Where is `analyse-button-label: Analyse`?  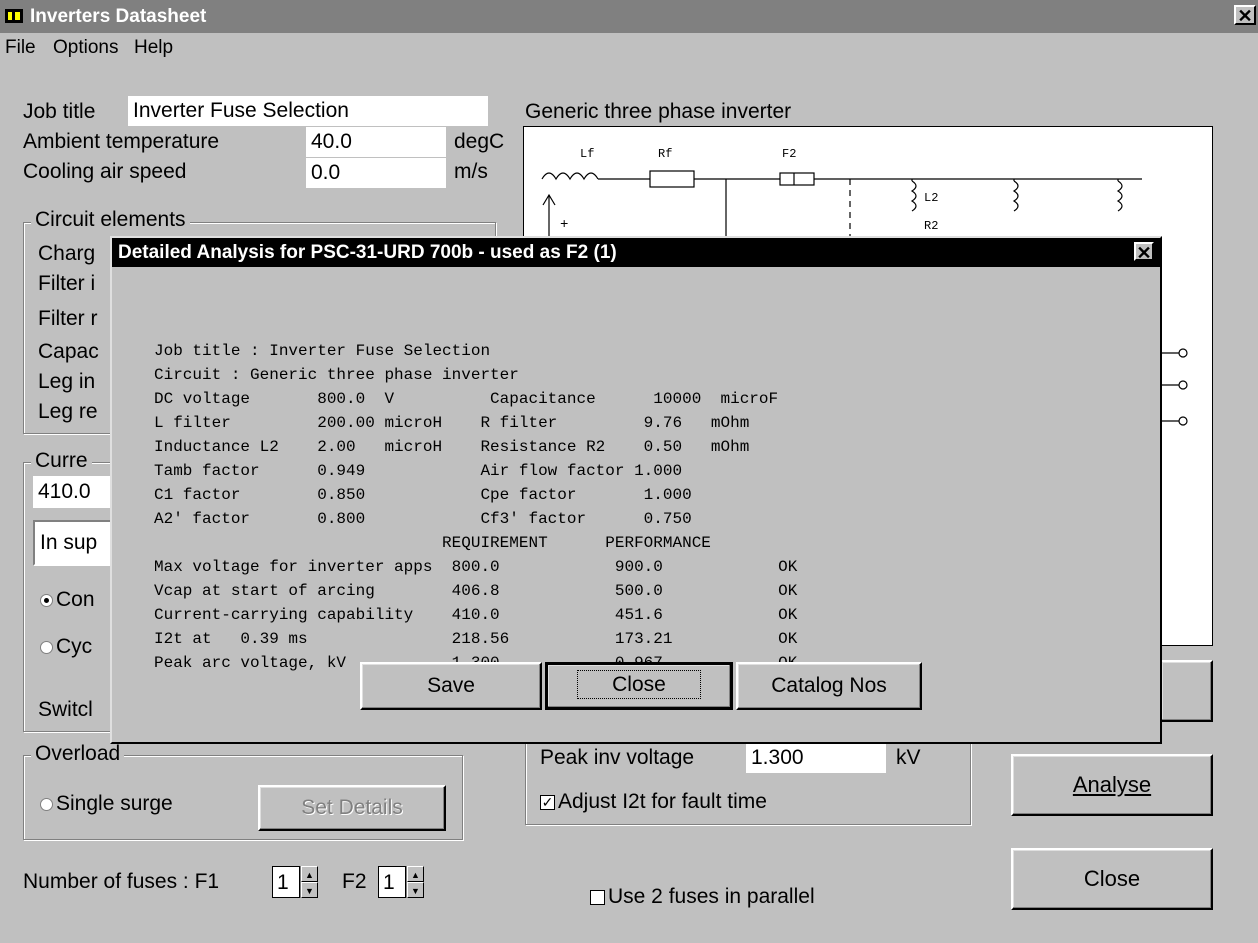
analyse-button-label: Analyse is located at coordinates (1112, 784).